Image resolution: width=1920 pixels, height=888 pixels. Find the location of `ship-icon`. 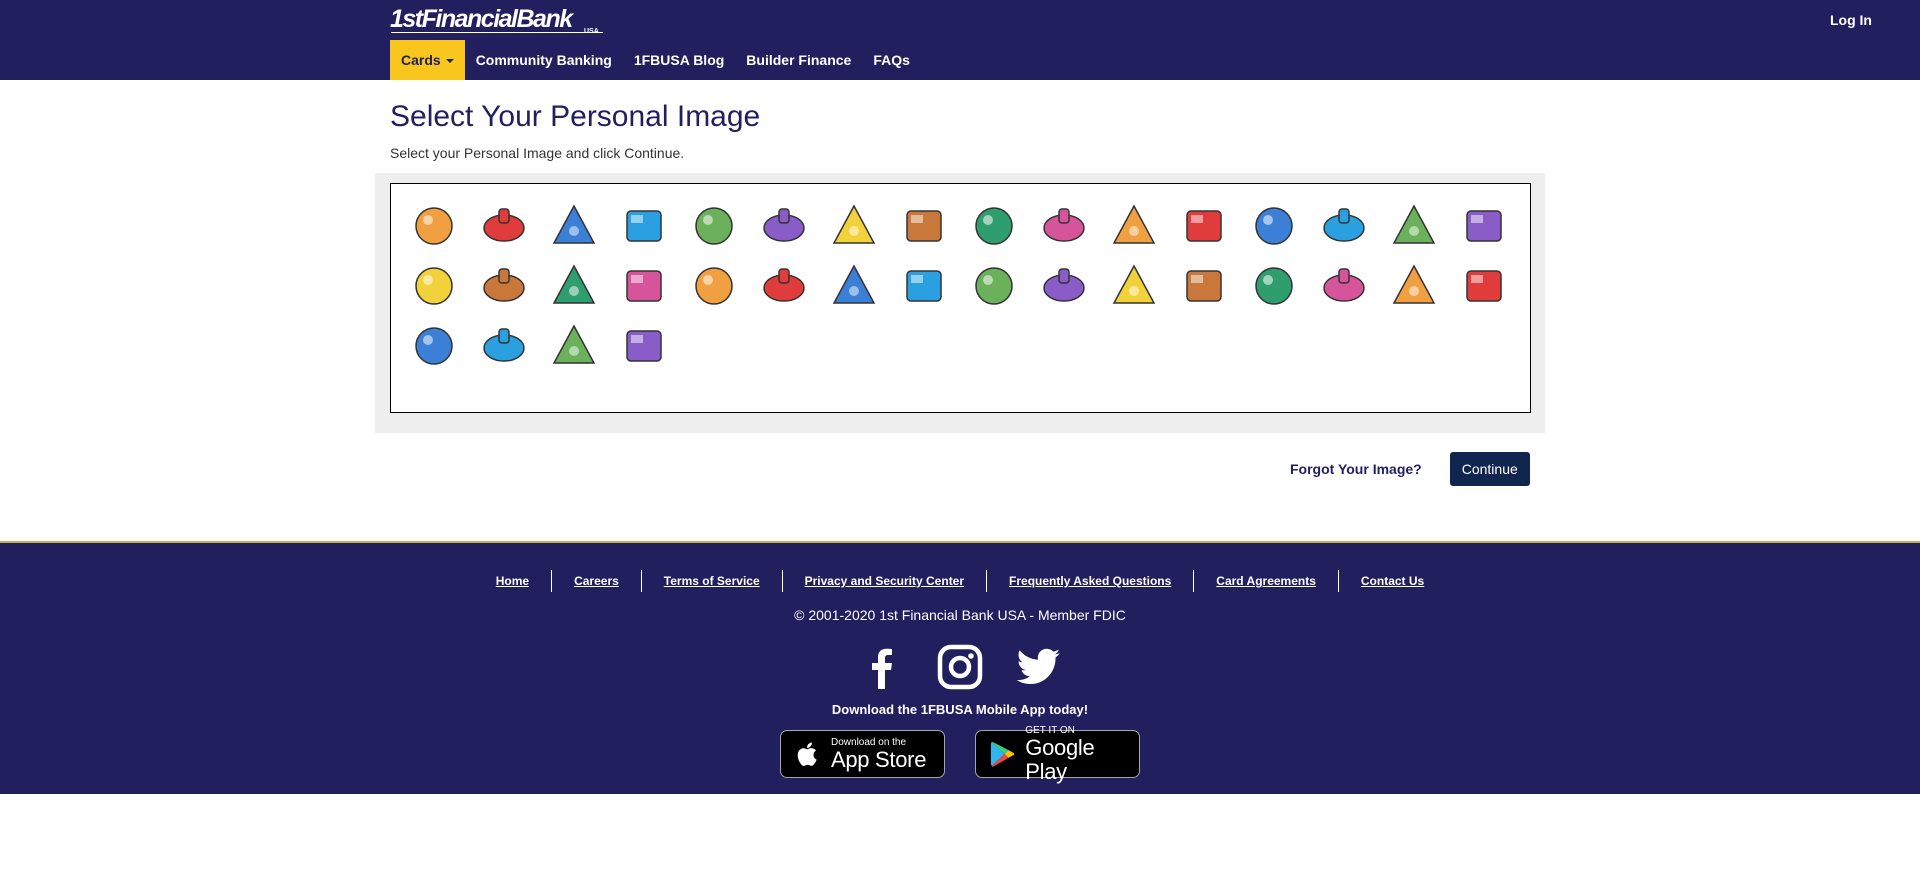

ship-icon is located at coordinates (784, 225).